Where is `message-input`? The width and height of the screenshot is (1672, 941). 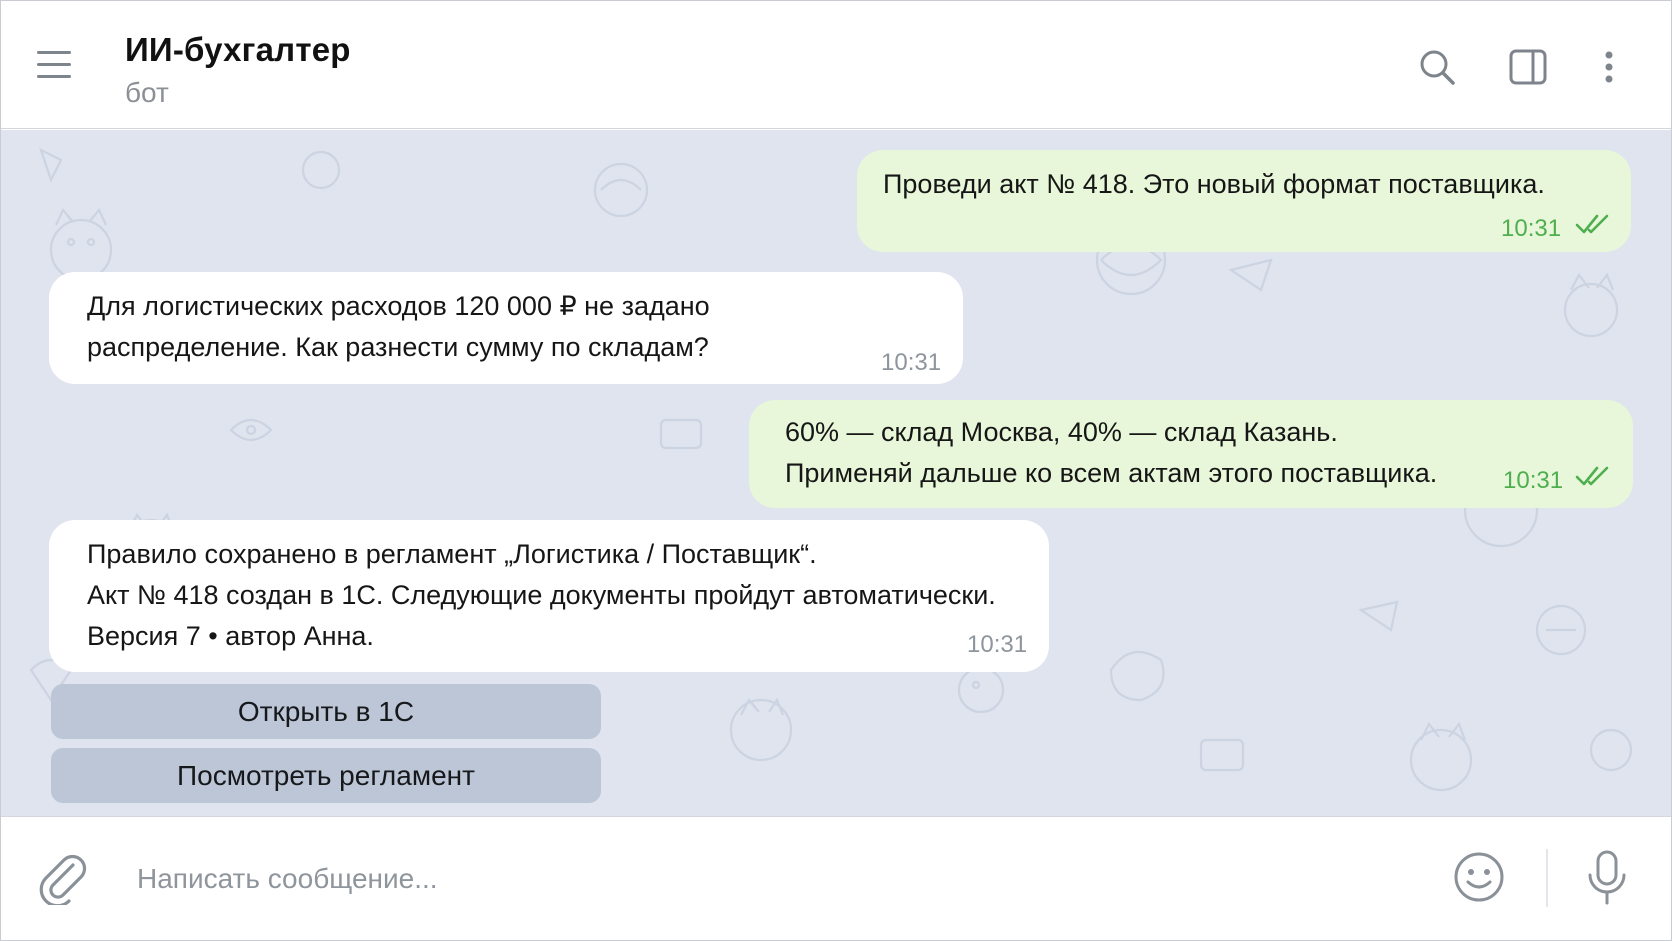
message-input is located at coordinates (767, 879).